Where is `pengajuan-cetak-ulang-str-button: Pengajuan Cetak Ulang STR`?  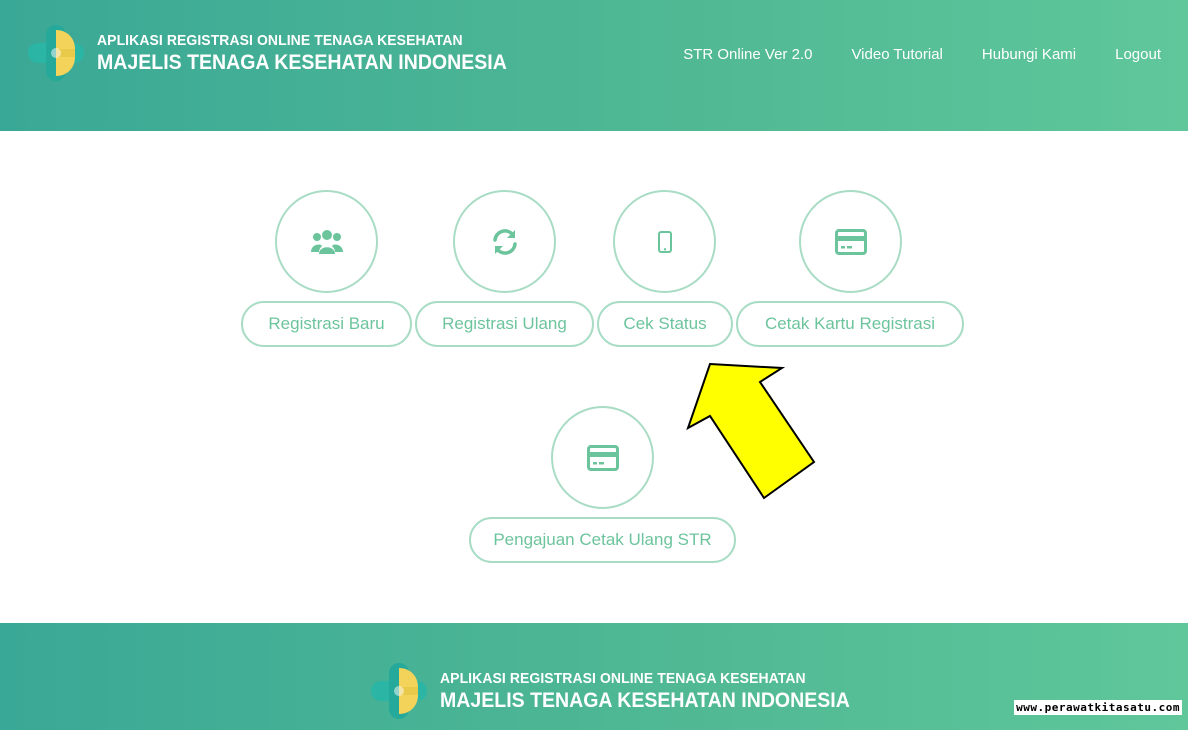
pengajuan-cetak-ulang-str-button: Pengajuan Cetak Ulang STR is located at coordinates (602, 540).